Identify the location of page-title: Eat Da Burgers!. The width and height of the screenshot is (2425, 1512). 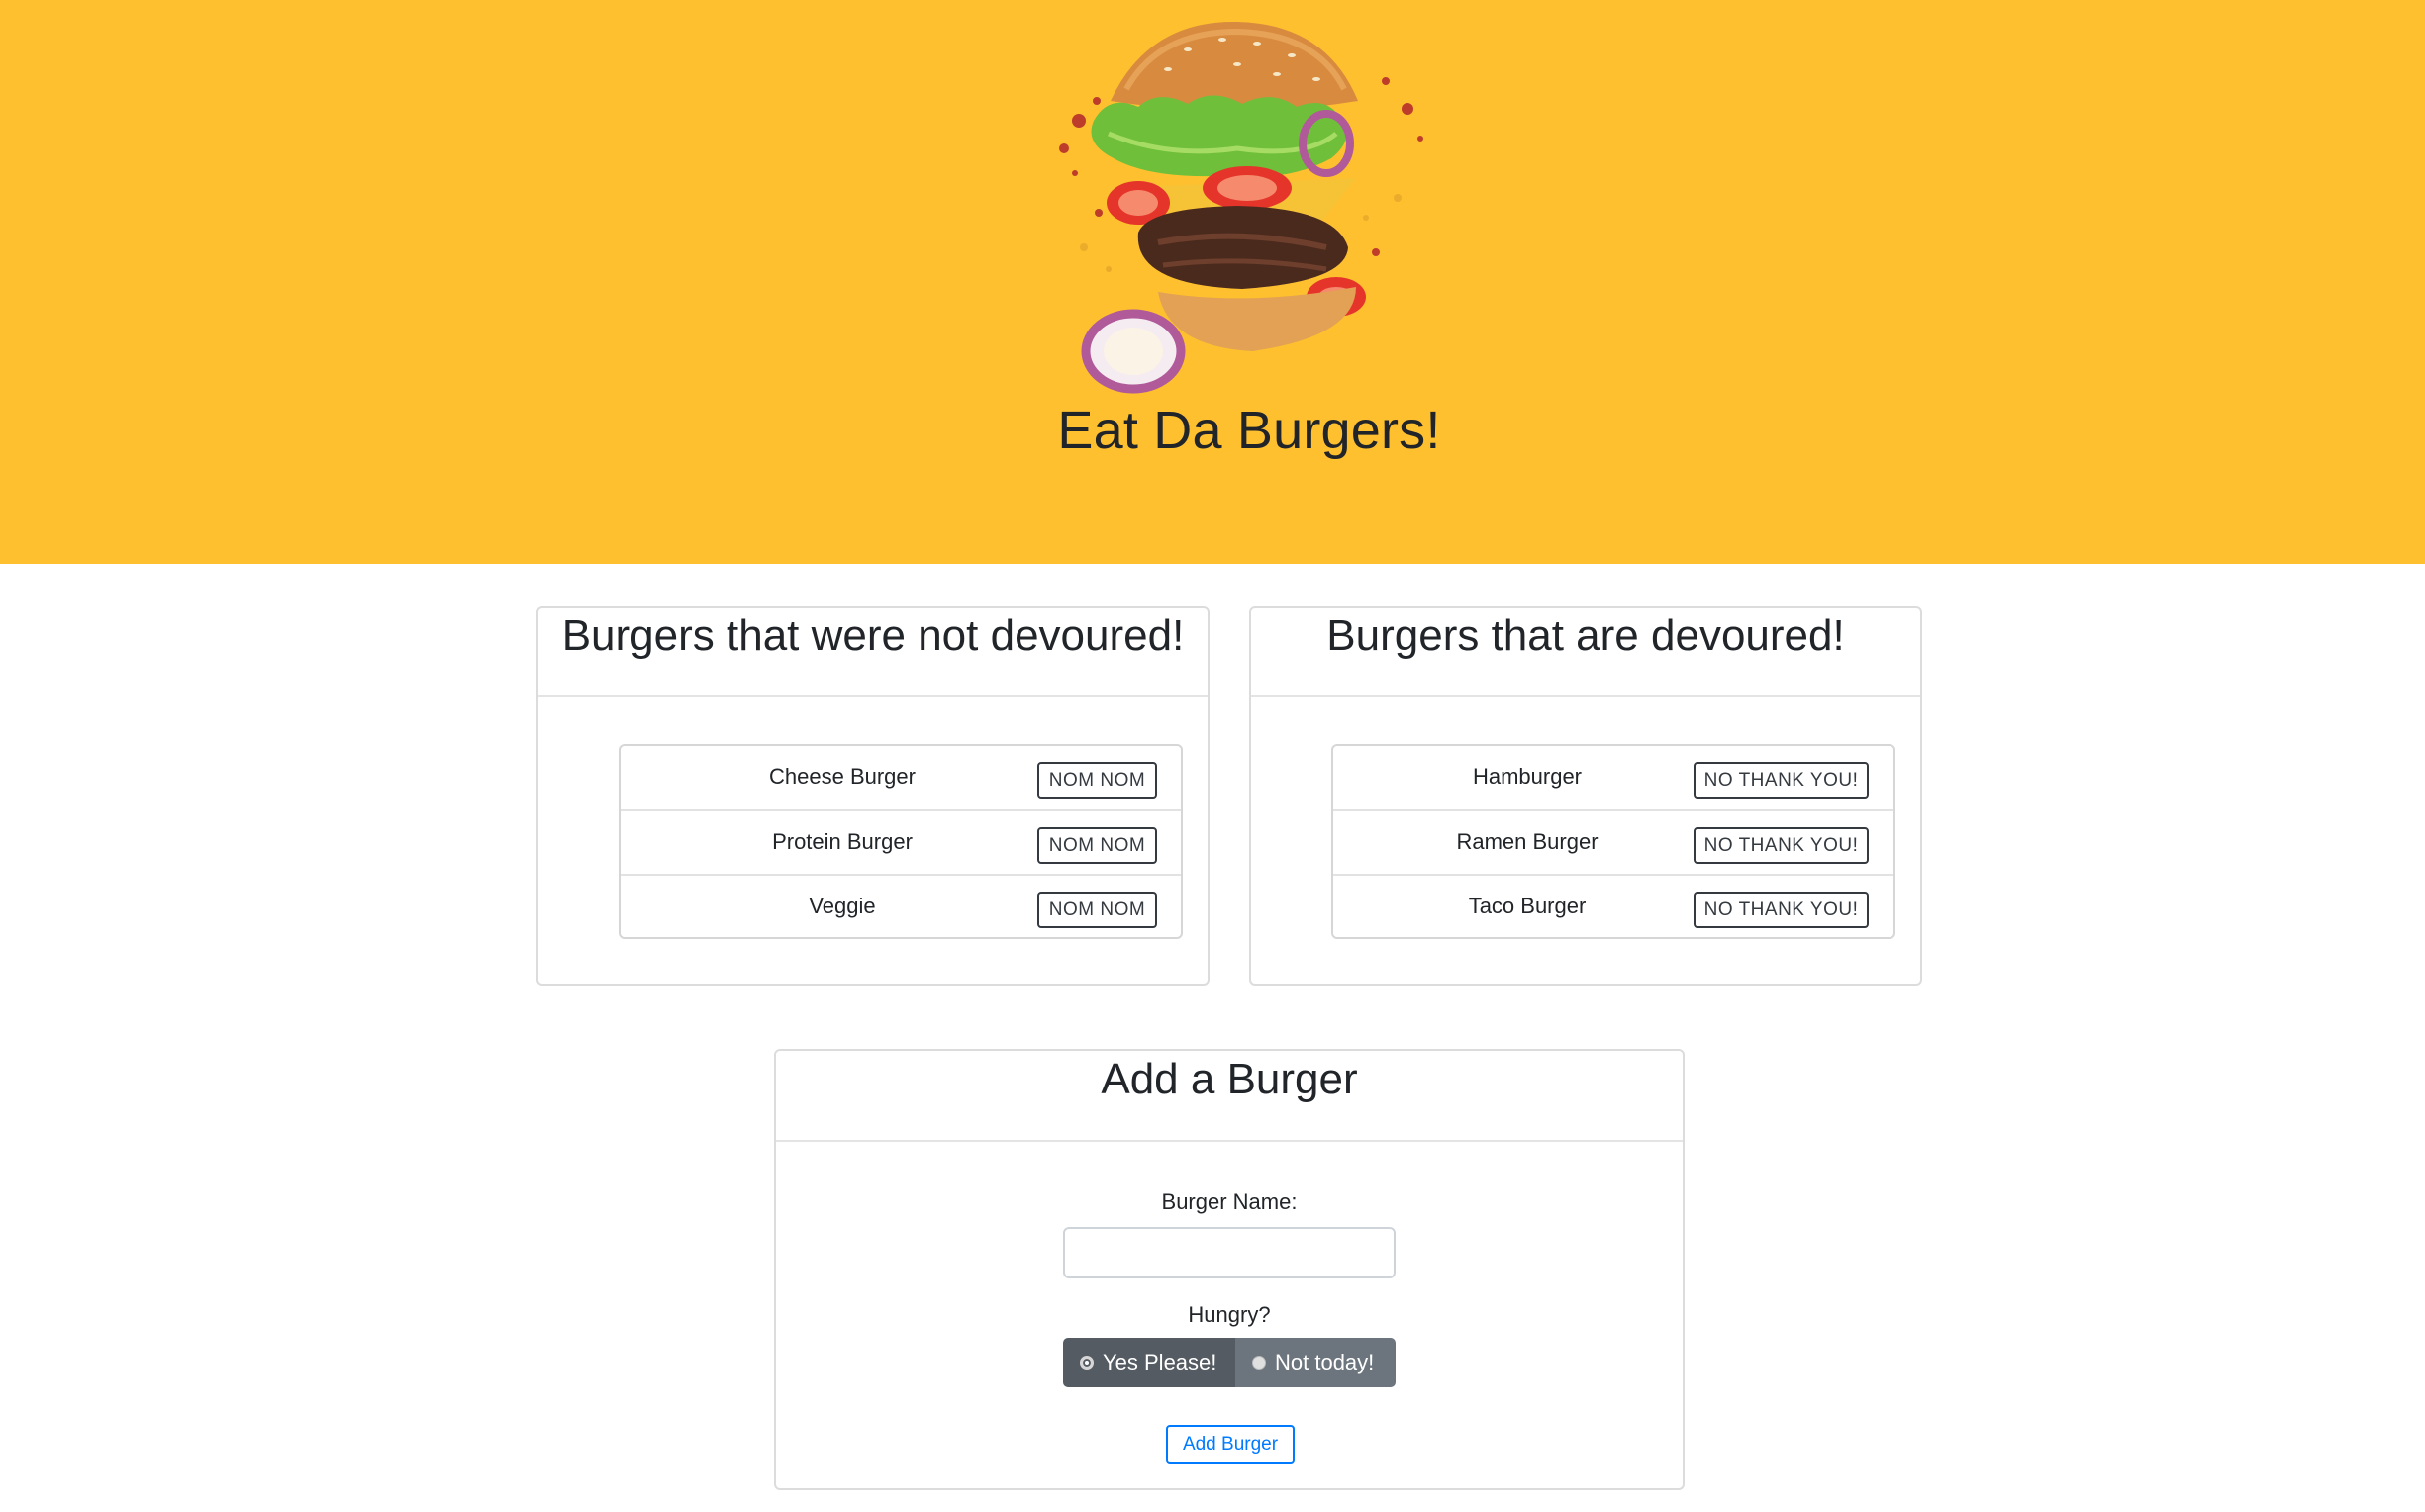
(1249, 431).